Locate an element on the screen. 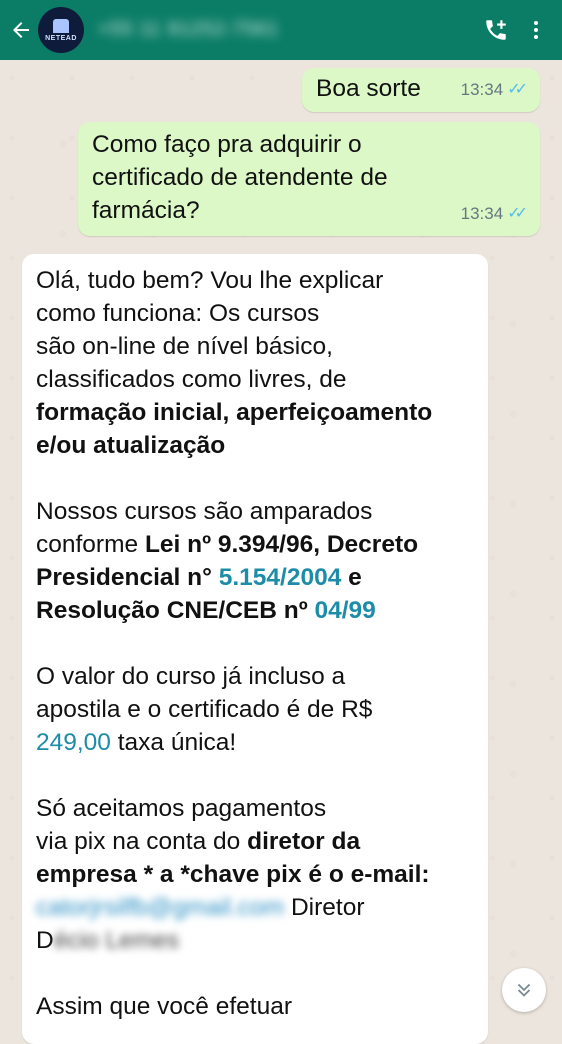 The image size is (562, 1044). text-line: Só aceitamos pagamentos is located at coordinates (181, 808).